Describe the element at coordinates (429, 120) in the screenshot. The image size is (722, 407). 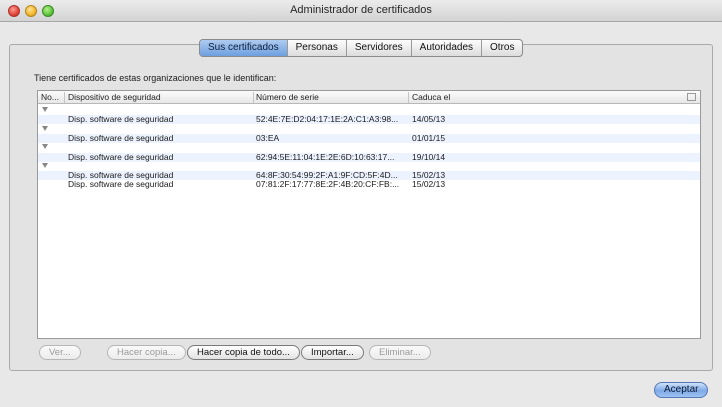
I see `expires-cell: 14/05/13` at that location.